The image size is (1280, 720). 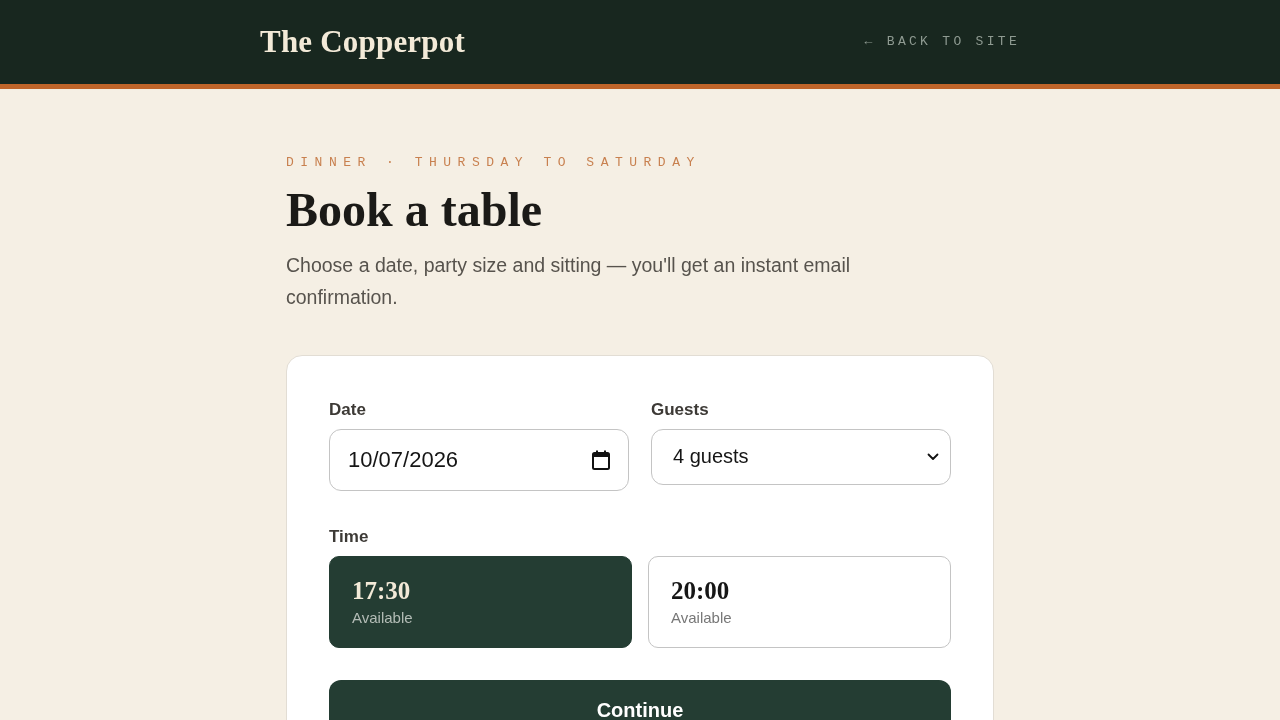 I want to click on date-label: Date, so click(x=348, y=409).